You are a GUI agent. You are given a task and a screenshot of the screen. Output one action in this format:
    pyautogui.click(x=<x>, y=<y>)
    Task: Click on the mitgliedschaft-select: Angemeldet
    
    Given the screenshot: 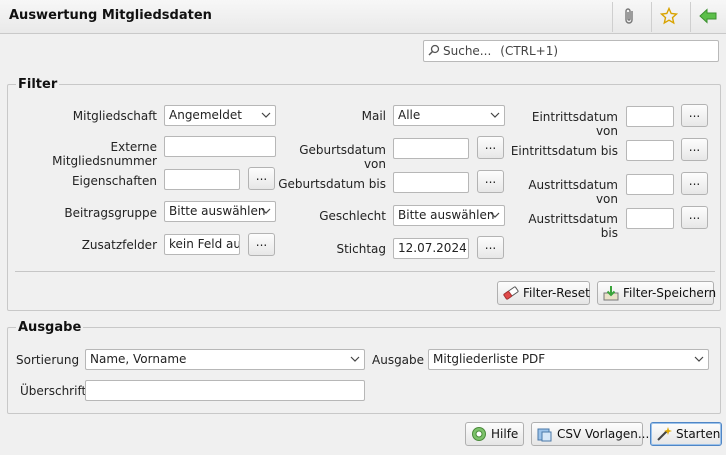 What is the action you would take?
    pyautogui.click(x=220, y=115)
    